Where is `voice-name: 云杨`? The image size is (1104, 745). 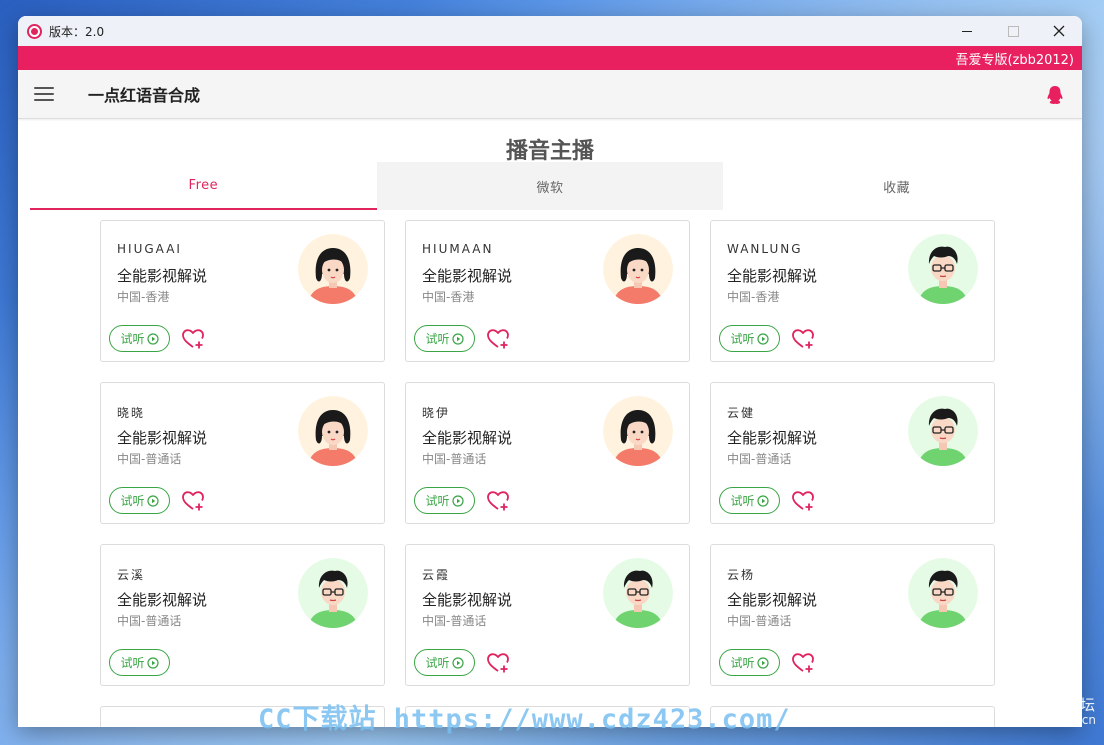 voice-name: 云杨 is located at coordinates (741, 575).